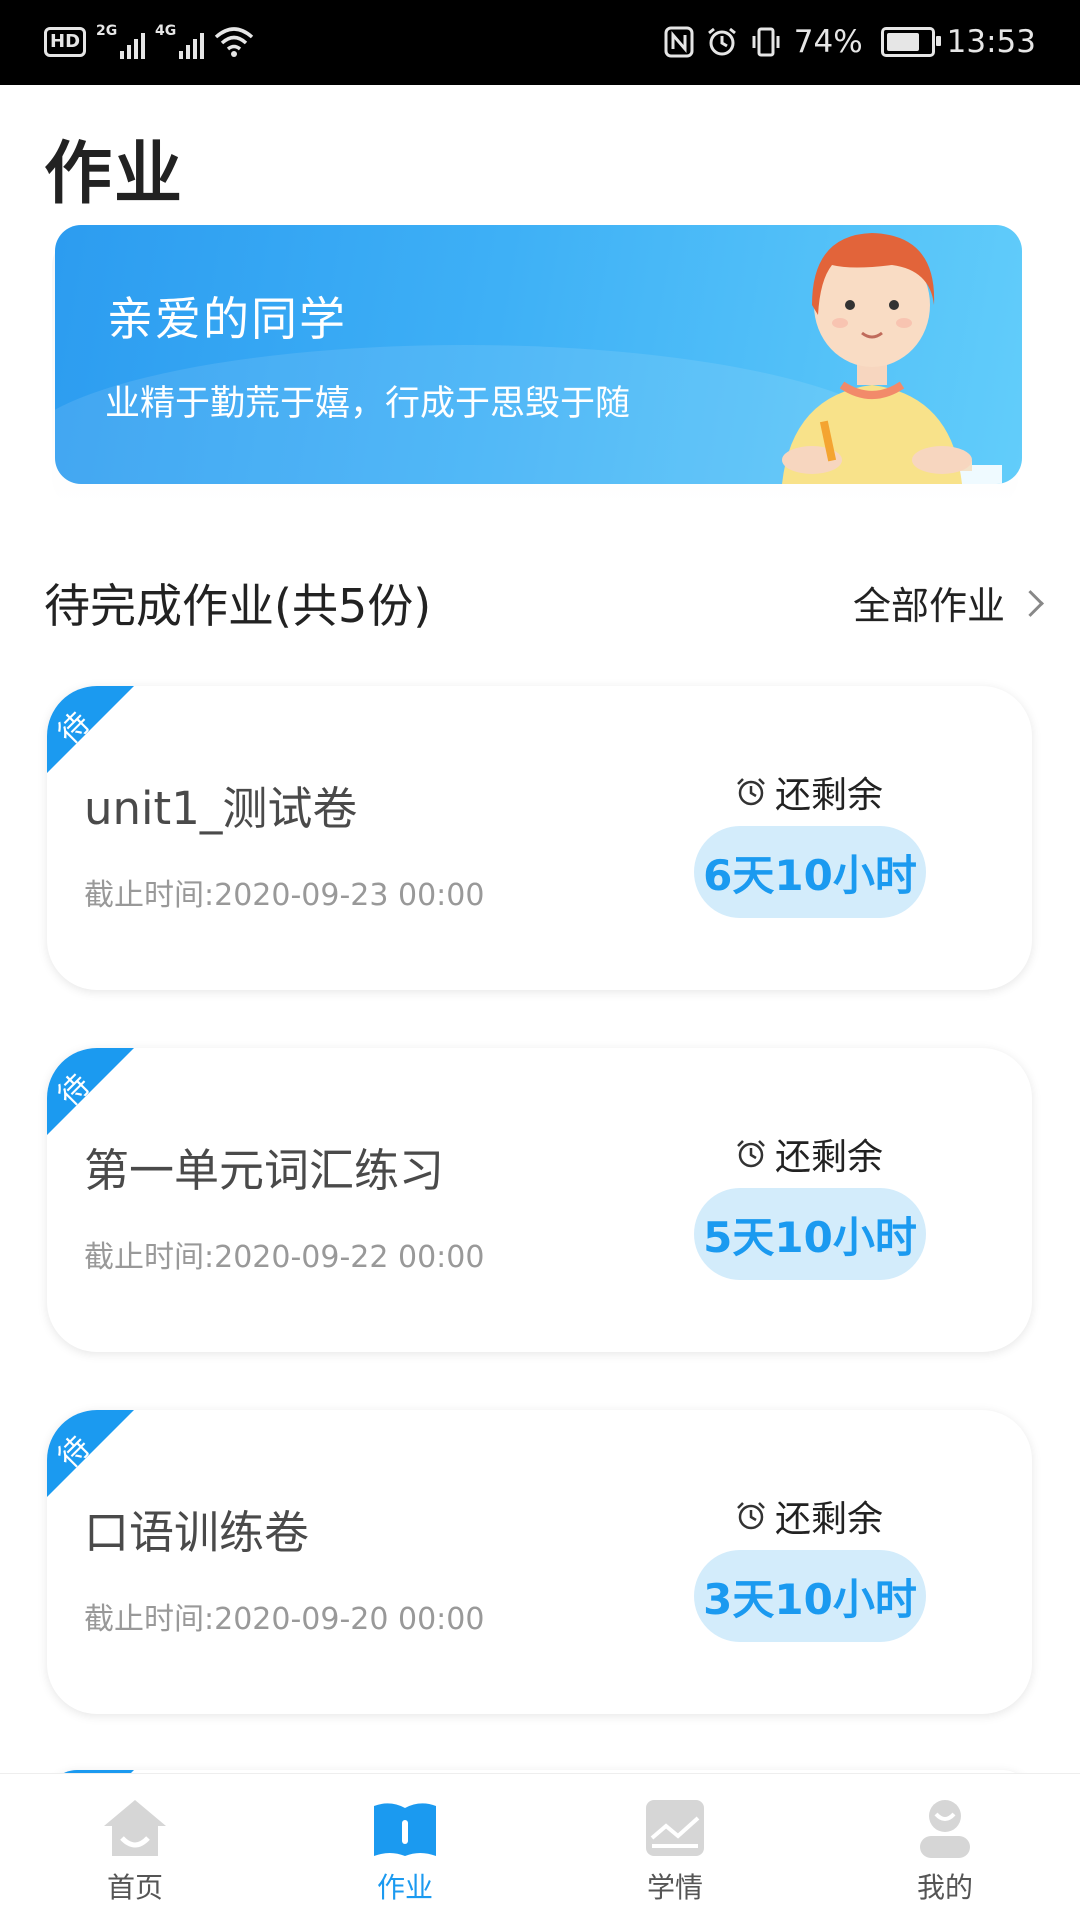  I want to click on book-icon, so click(405, 1829).